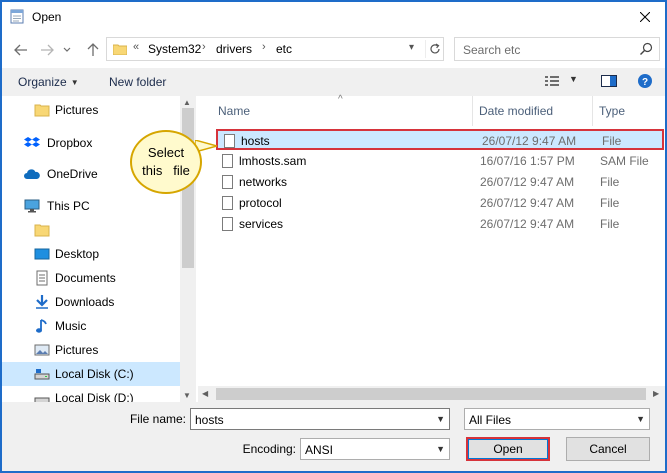 Image resolution: width=667 pixels, height=473 pixels. Describe the element at coordinates (440, 182) in the screenshot. I see `file-row-networks: networks 26/07/12 9:47 AM File` at that location.